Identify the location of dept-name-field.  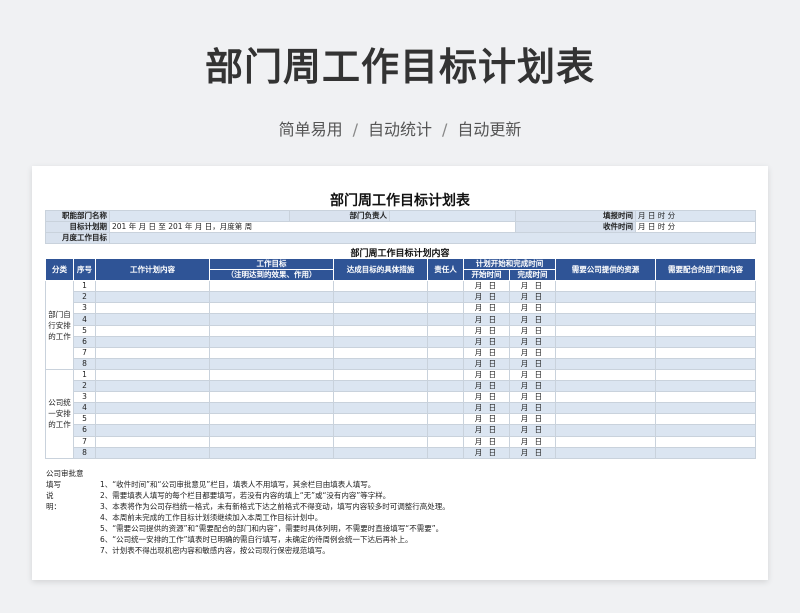
(199, 216).